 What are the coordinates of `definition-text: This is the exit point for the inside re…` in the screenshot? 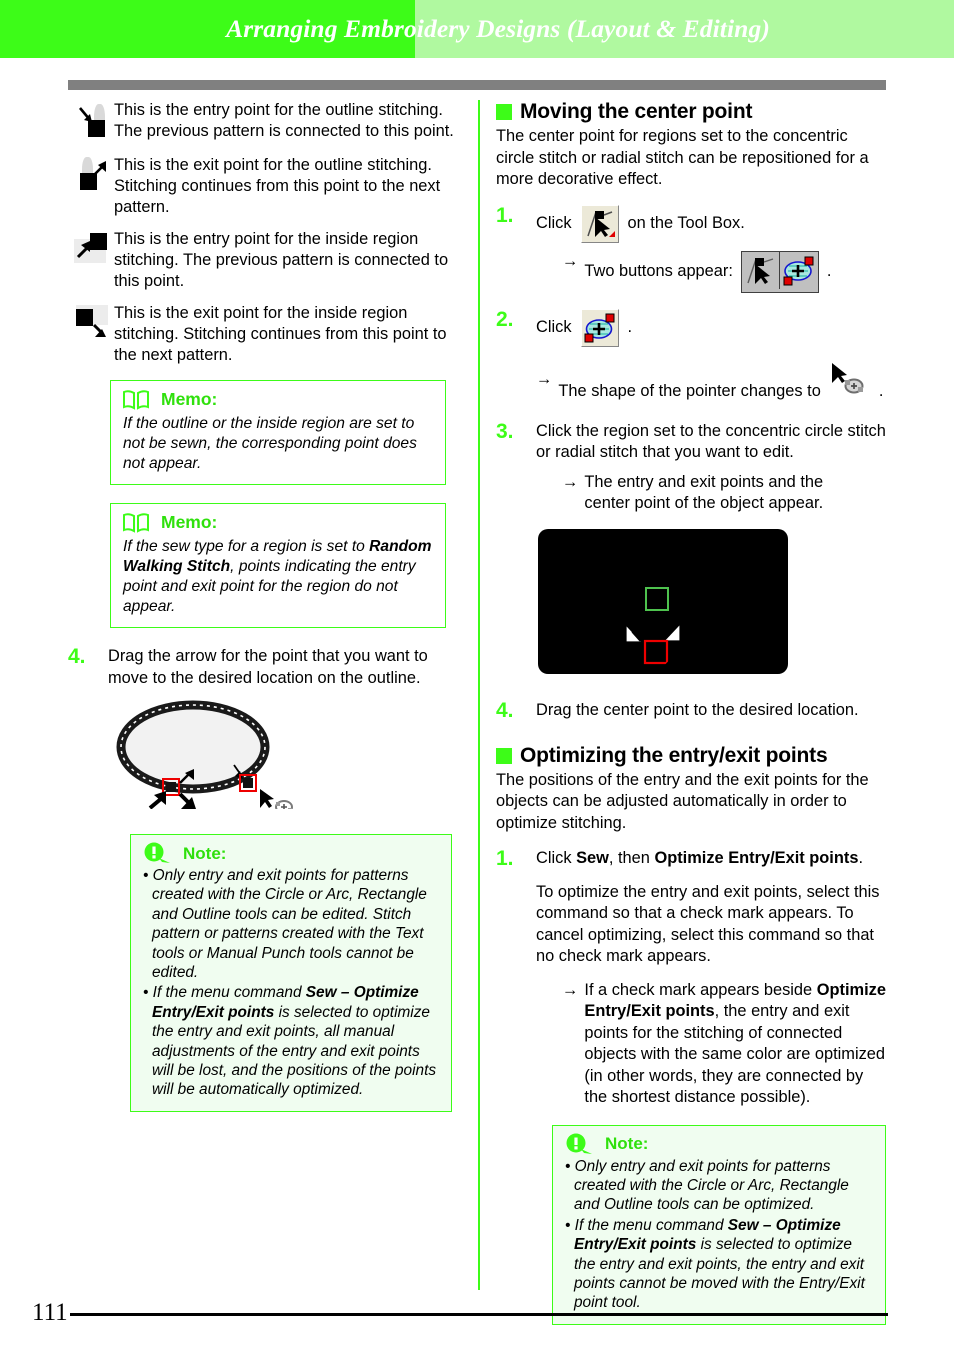 It's located at (280, 334).